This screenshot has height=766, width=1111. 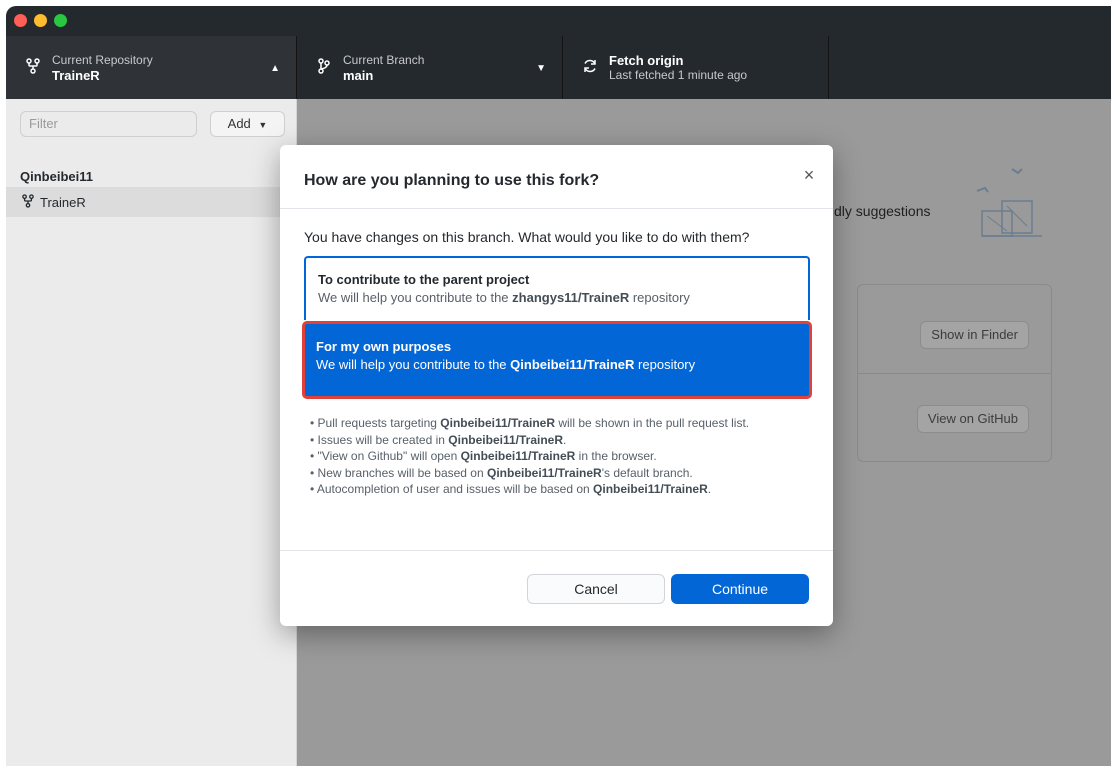 I want to click on close-window-button, so click(x=20, y=20).